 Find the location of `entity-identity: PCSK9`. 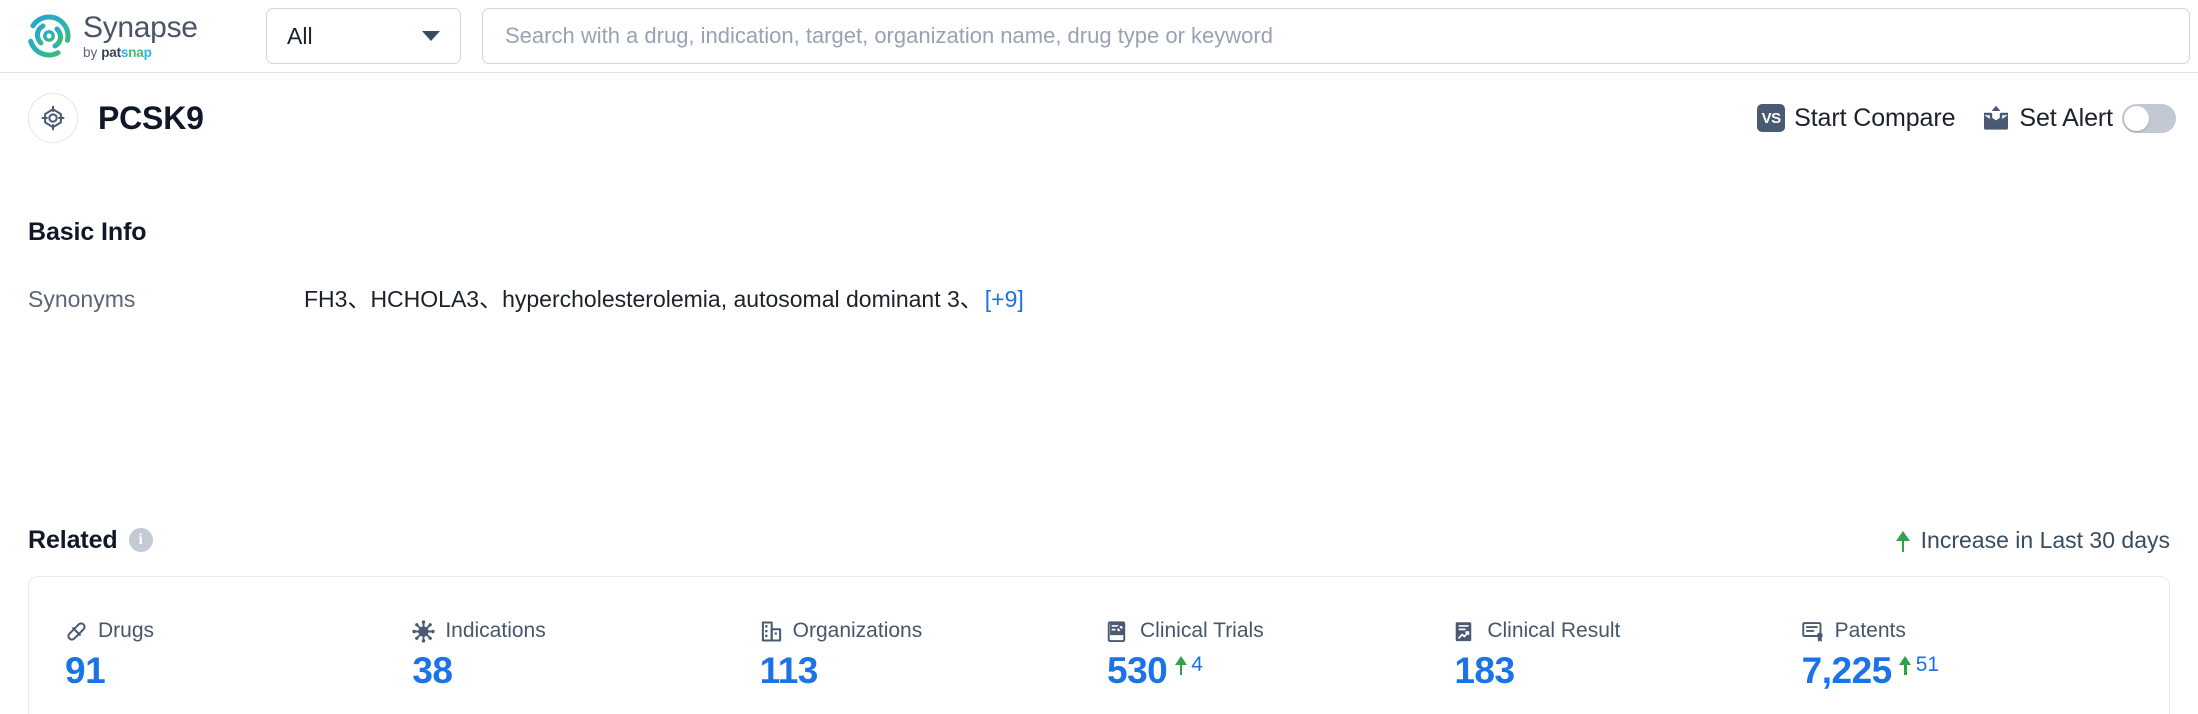

entity-identity: PCSK9 is located at coordinates (116, 118).